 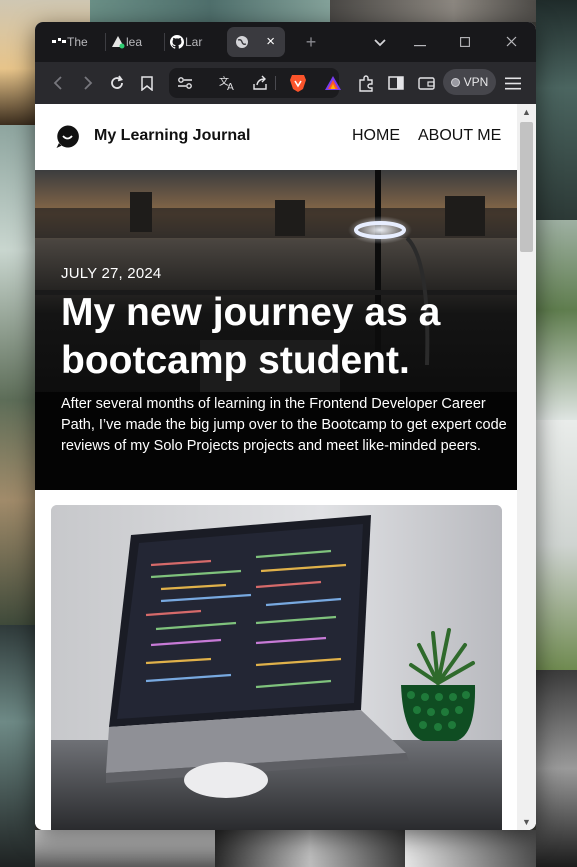 What do you see at coordinates (147, 83) in the screenshot?
I see `bookmark-button` at bounding box center [147, 83].